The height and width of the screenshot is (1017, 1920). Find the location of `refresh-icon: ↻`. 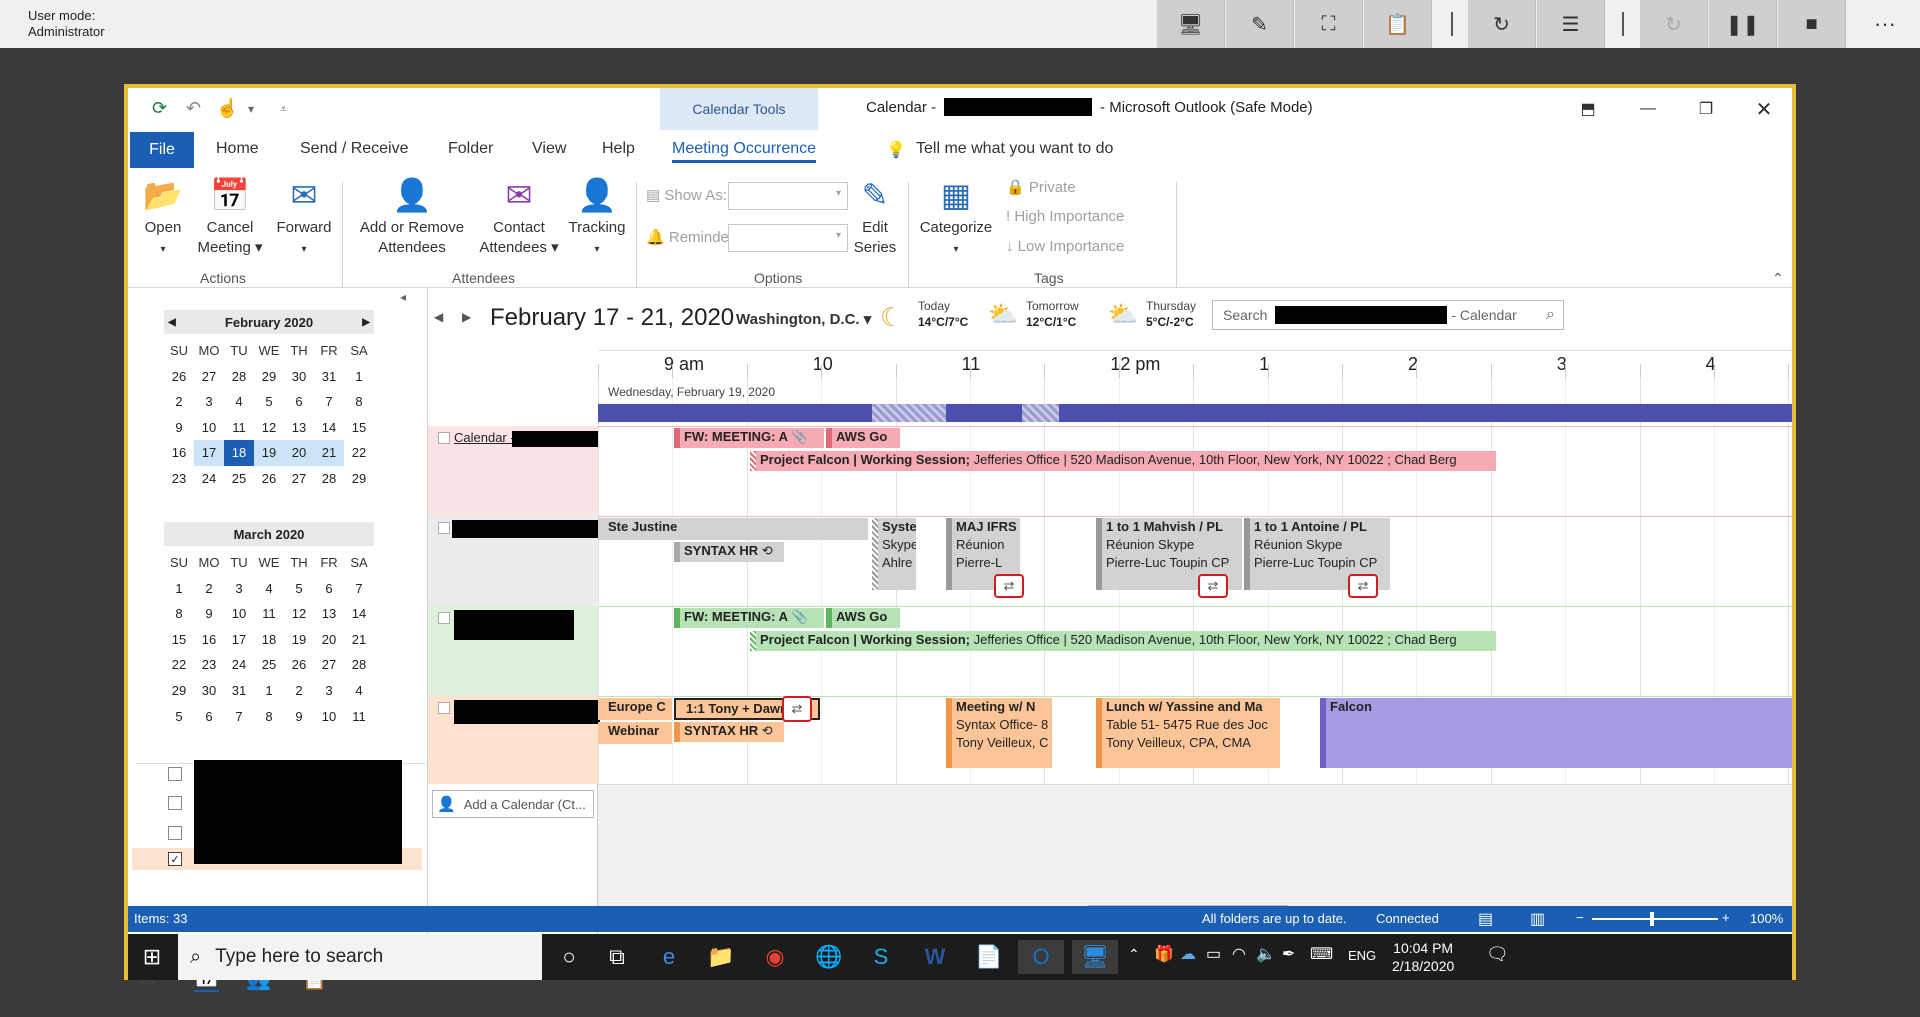

refresh-icon: ↻ is located at coordinates (1502, 24).